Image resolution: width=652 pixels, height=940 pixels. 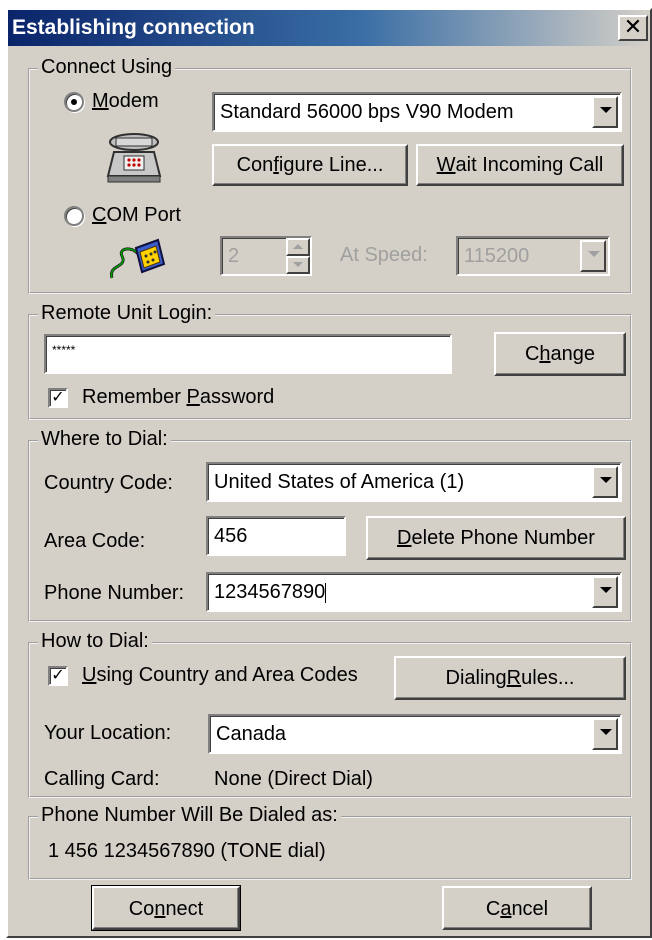 I want to click on area-code-value: 456, so click(x=231, y=536).